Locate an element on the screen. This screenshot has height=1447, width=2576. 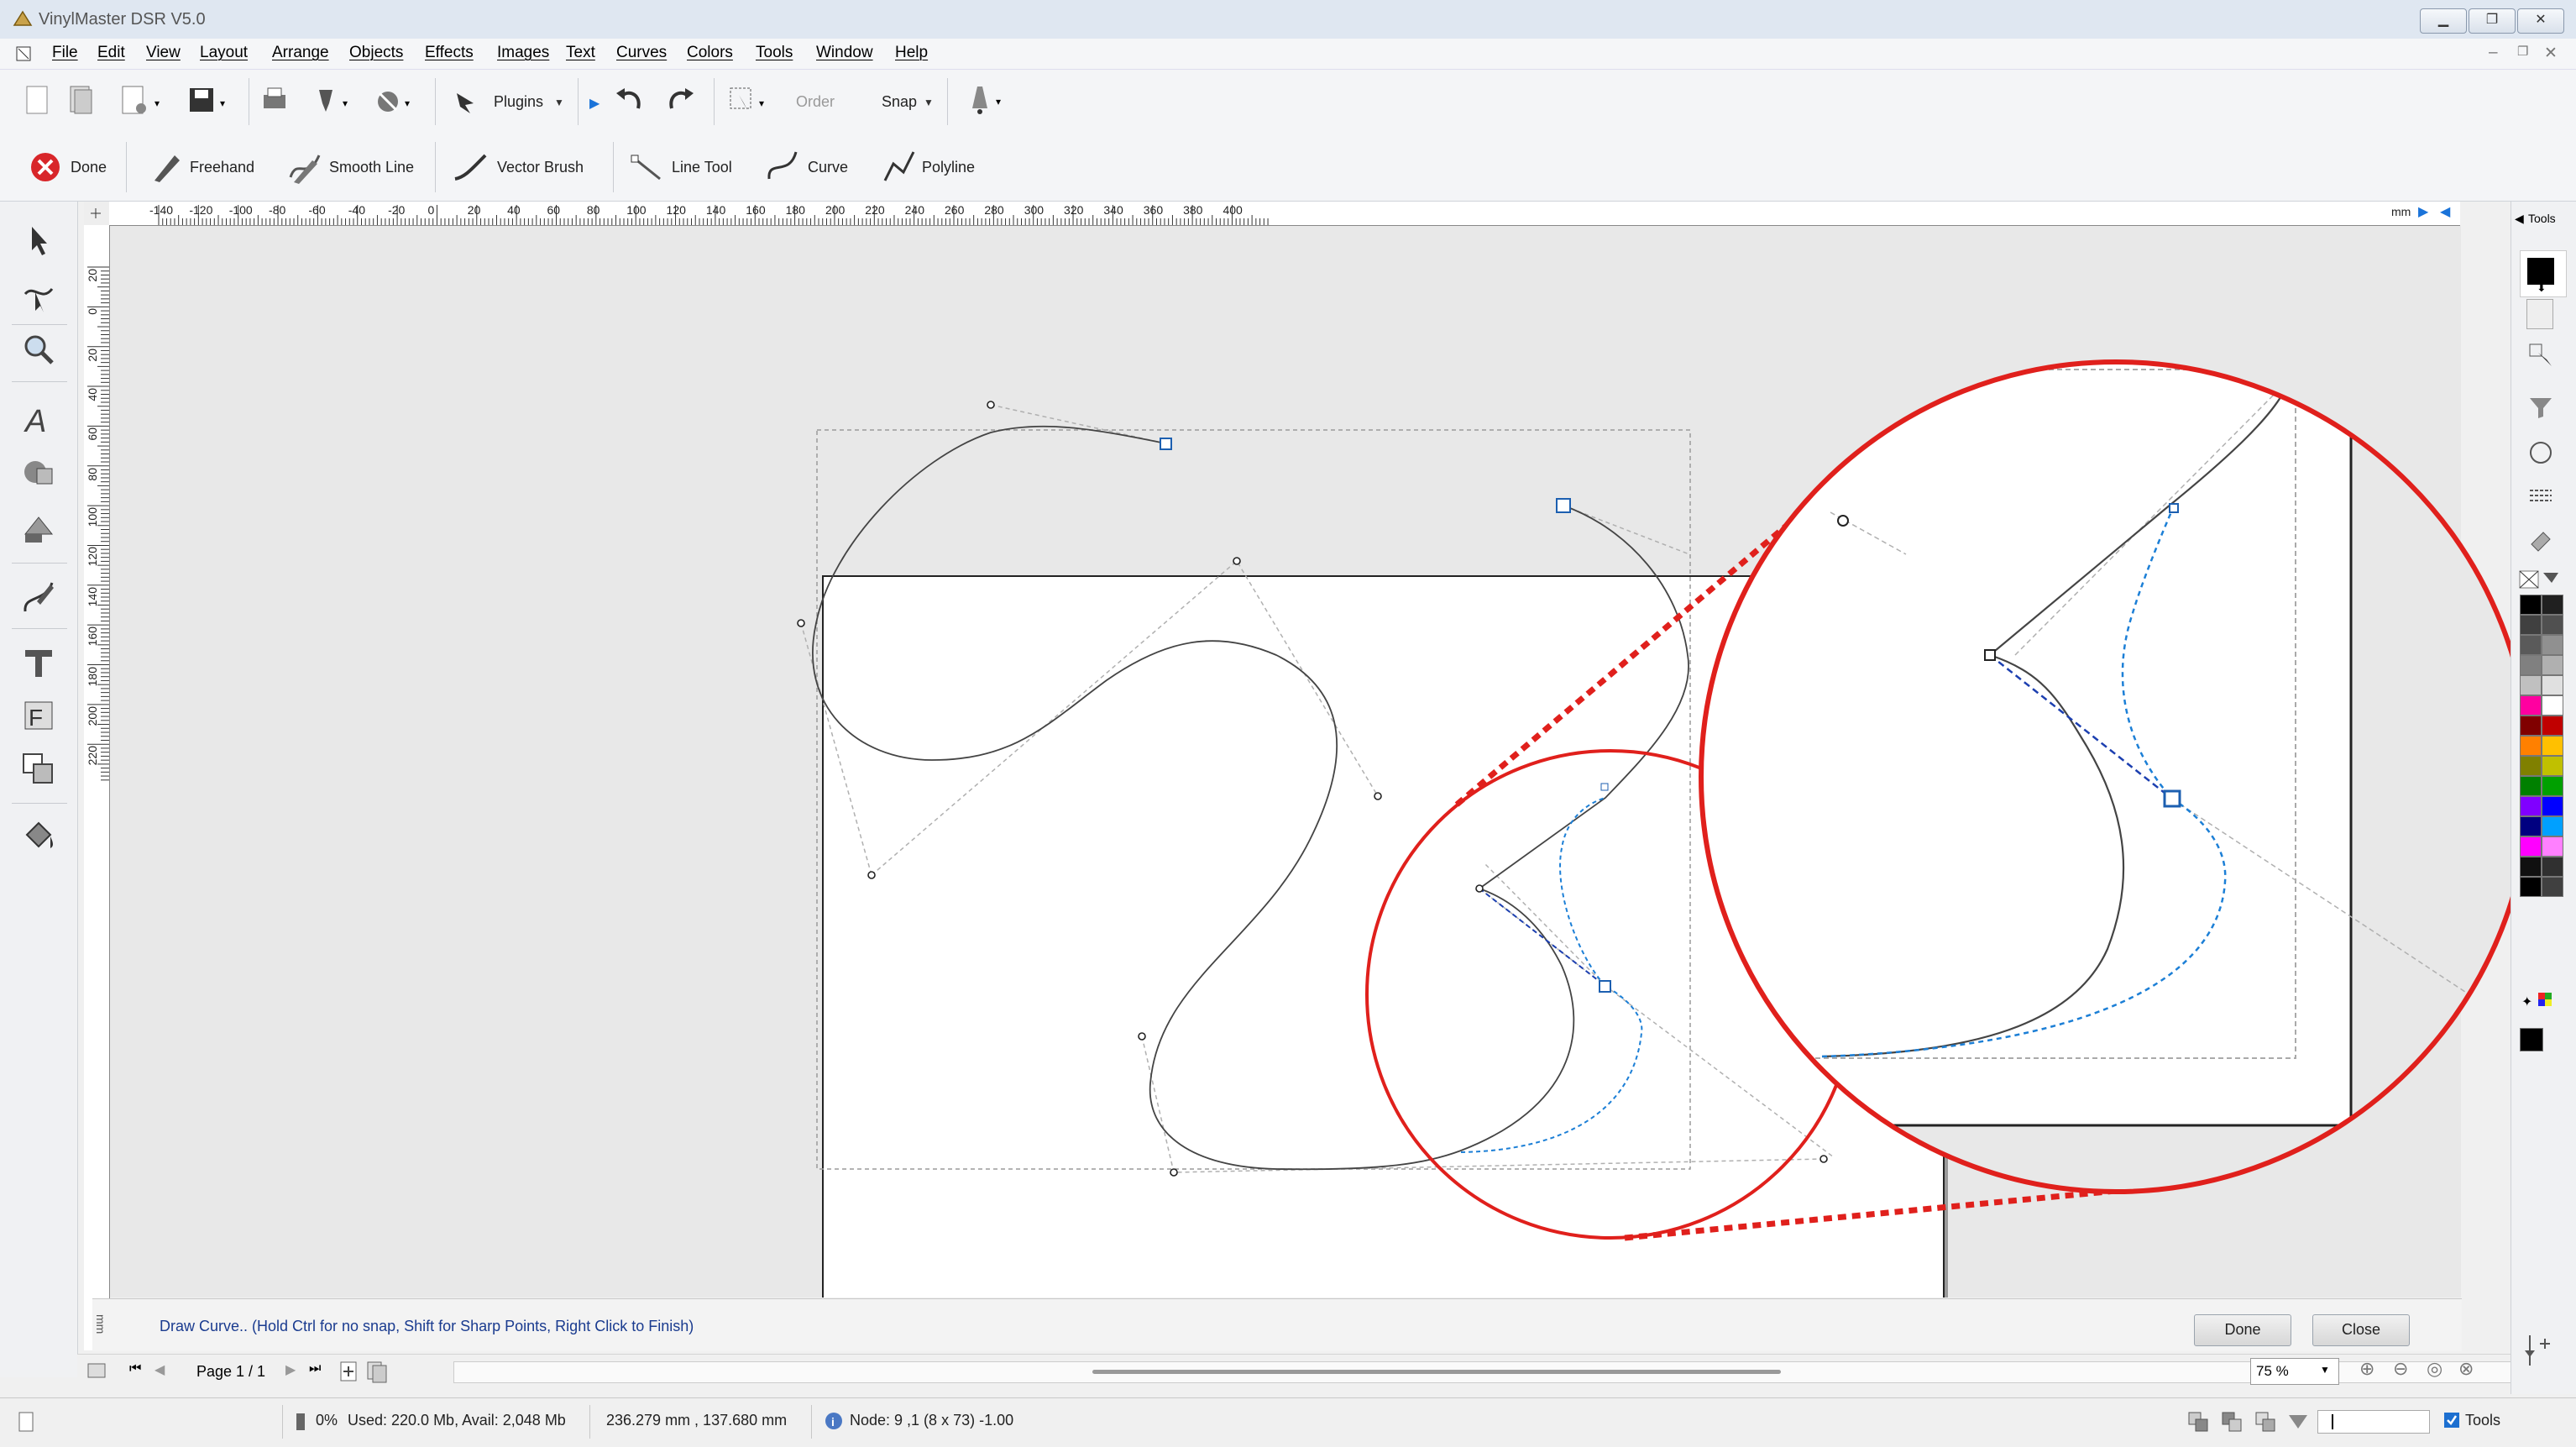
contour-cut-icon: ▾ is located at coordinates (396, 101).